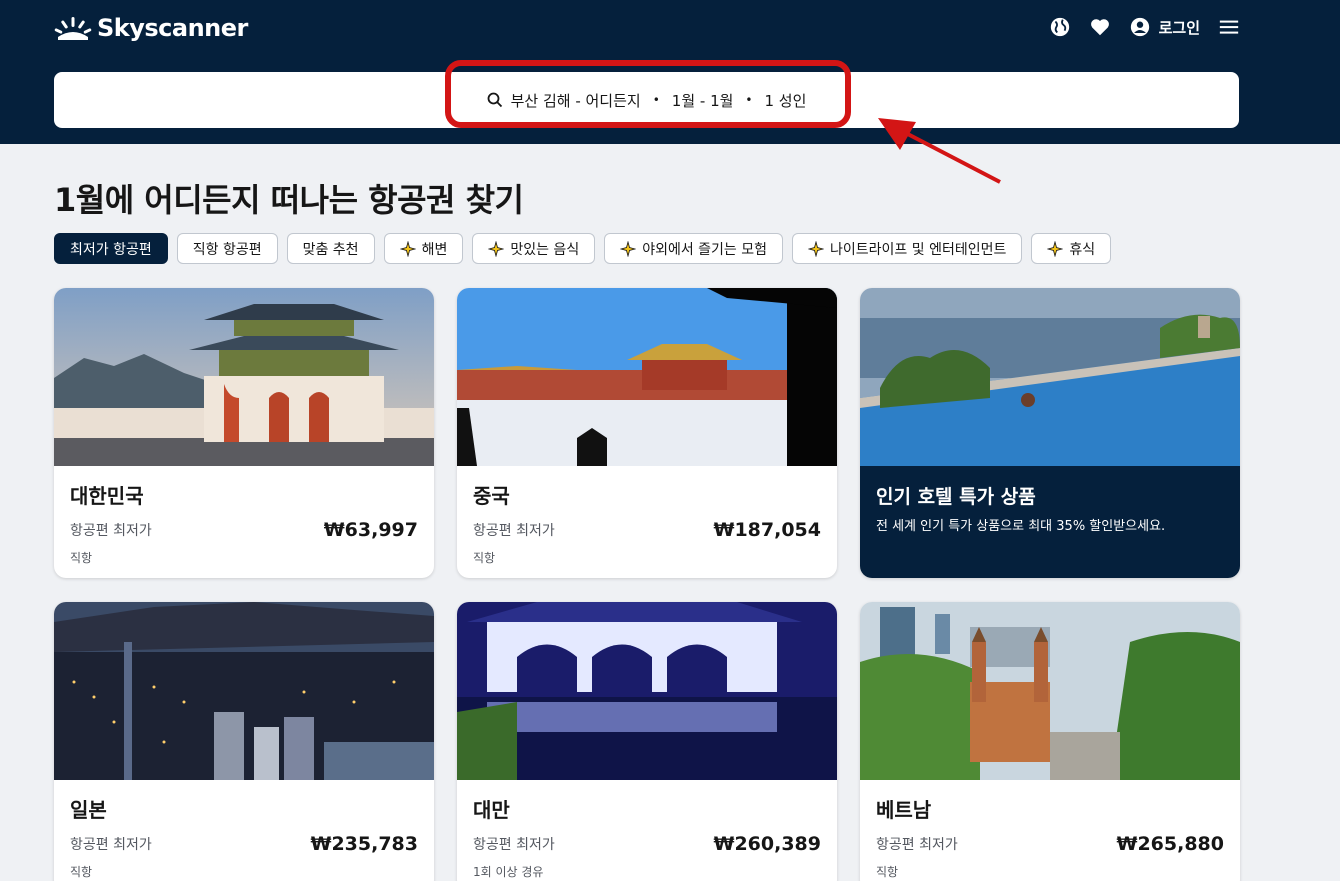 This screenshot has height=881, width=1340. I want to click on chip-label: 최저가 항공편, so click(111, 249).